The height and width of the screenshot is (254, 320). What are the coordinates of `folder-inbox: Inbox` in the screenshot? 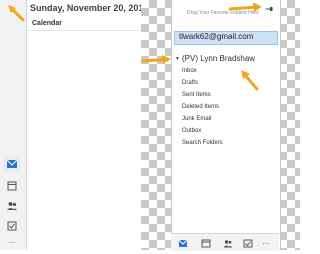 It's located at (189, 71).